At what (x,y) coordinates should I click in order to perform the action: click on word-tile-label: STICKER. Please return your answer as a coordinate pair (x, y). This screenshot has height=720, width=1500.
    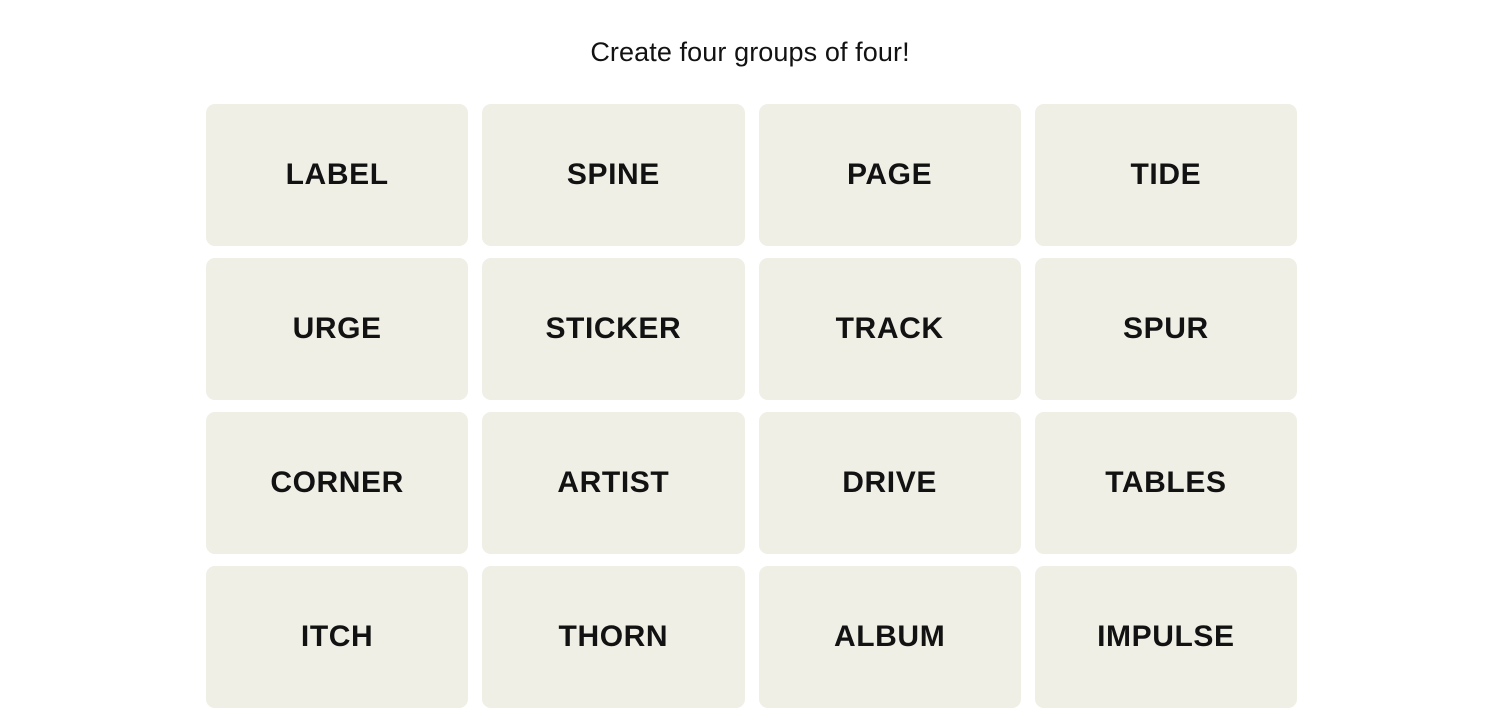
    Looking at the image, I should click on (613, 328).